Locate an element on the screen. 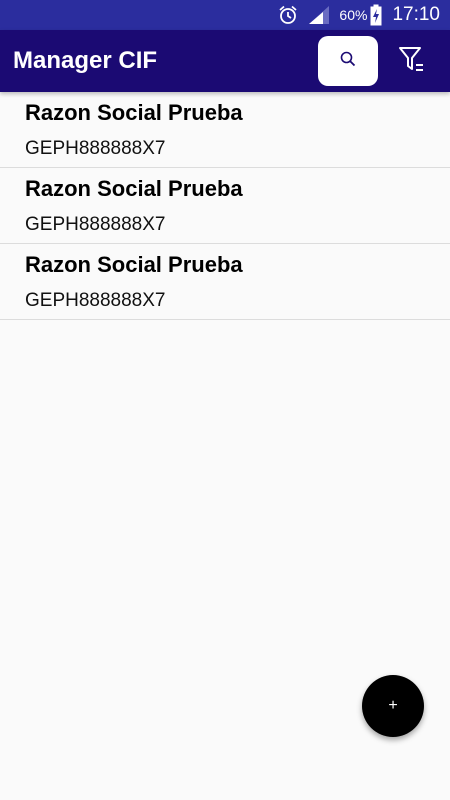 This screenshot has height=800, width=450. search-button is located at coordinates (348, 61).